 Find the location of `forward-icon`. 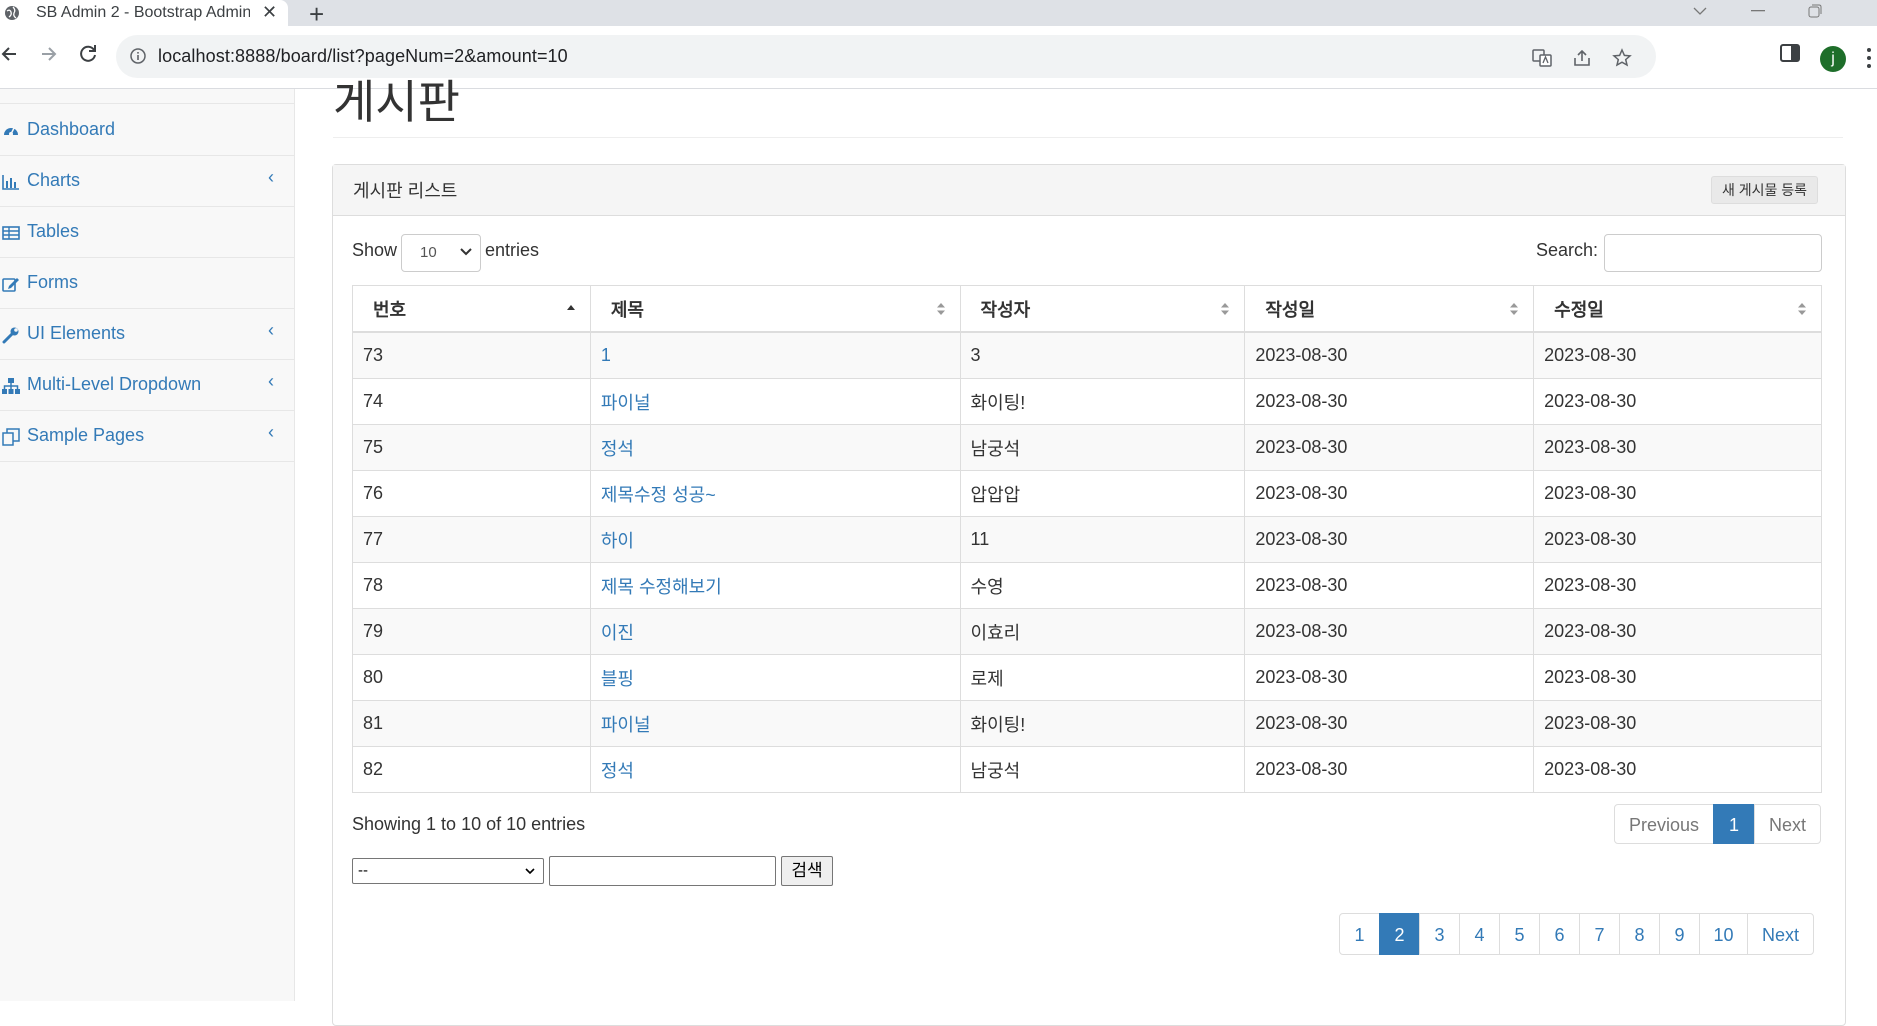

forward-icon is located at coordinates (48, 54).